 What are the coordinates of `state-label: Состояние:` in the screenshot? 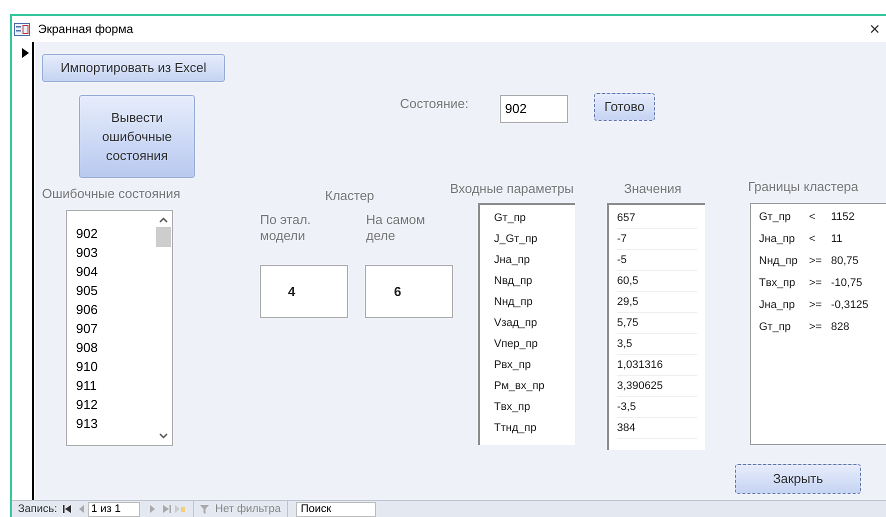 It's located at (434, 104).